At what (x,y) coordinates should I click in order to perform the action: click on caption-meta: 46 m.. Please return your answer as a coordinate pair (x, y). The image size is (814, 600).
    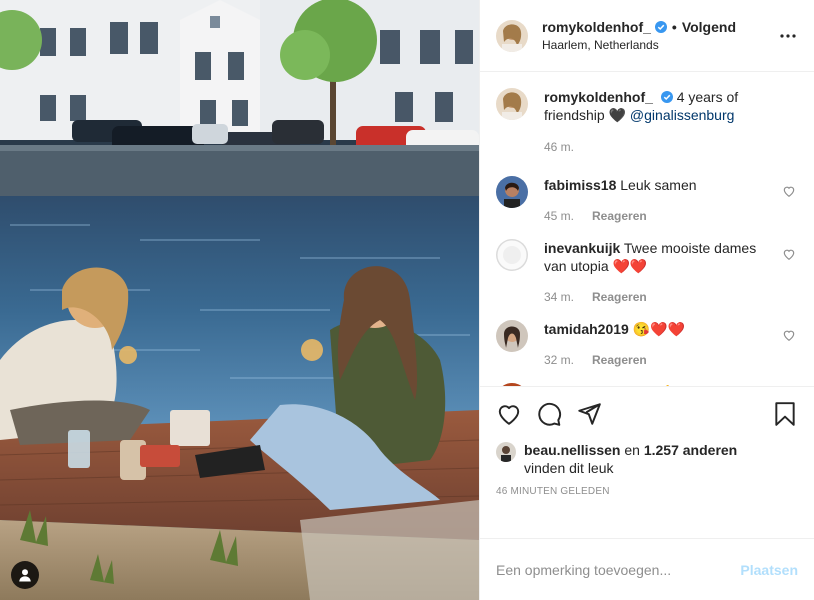
    Looking at the image, I should click on (660, 147).